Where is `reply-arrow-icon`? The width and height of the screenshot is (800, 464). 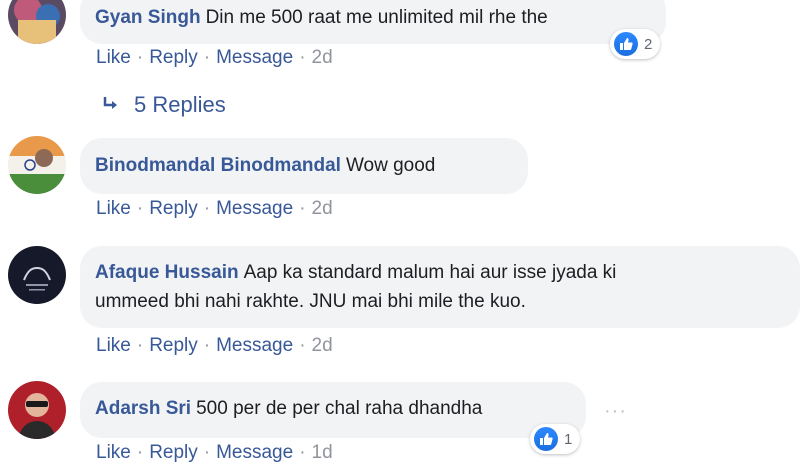
reply-arrow-icon is located at coordinates (111, 105).